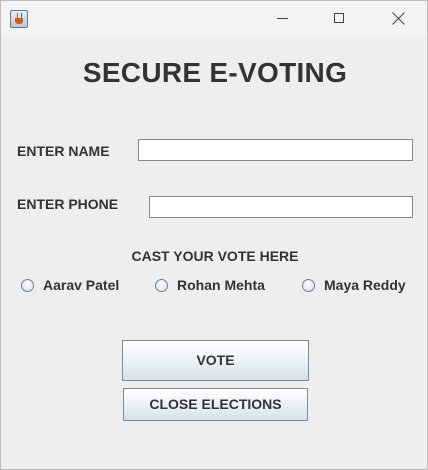 This screenshot has height=470, width=428. I want to click on close-elections-button: CLOSE ELECTIONS, so click(215, 404).